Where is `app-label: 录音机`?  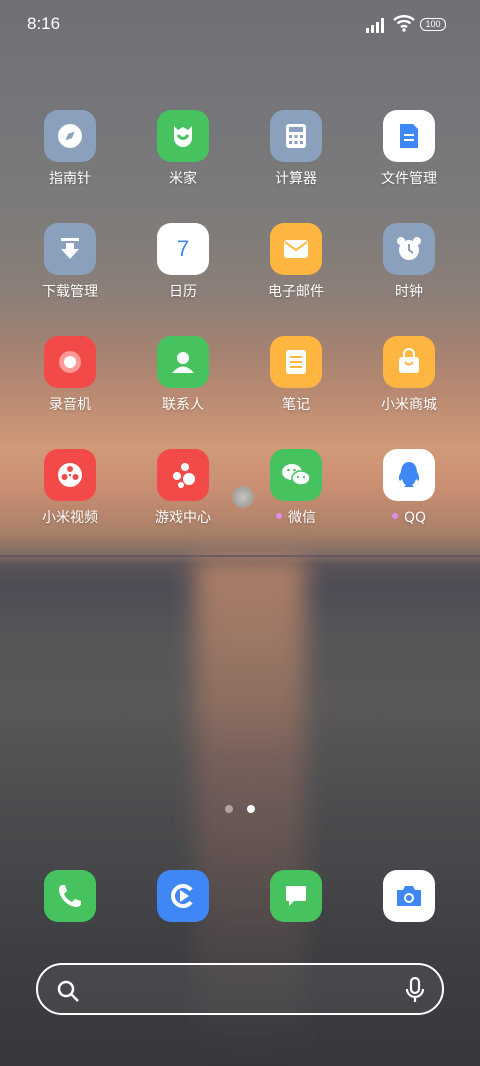
app-label: 录音机 is located at coordinates (70, 405).